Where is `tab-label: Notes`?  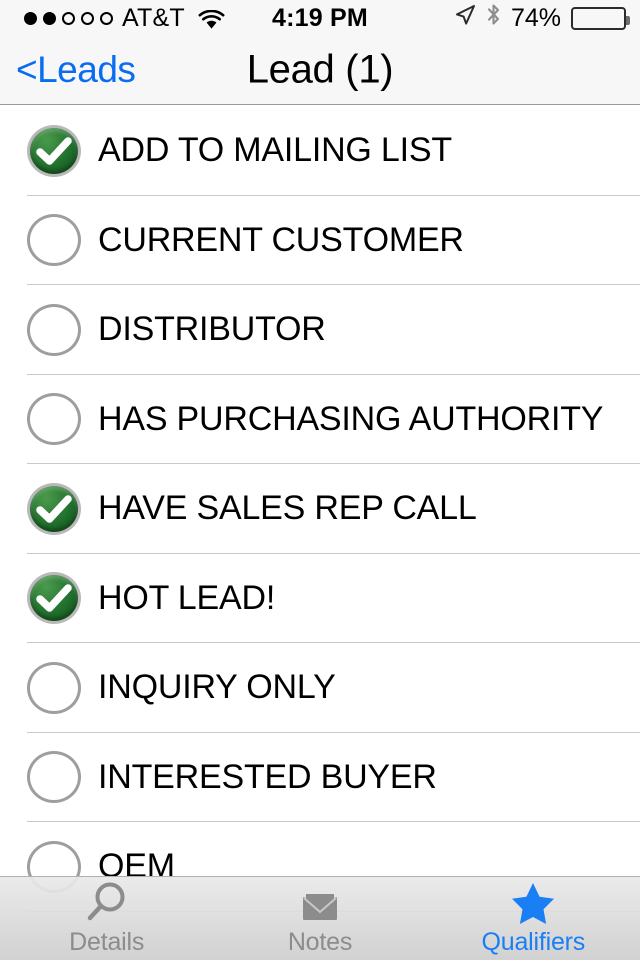 tab-label: Notes is located at coordinates (320, 942).